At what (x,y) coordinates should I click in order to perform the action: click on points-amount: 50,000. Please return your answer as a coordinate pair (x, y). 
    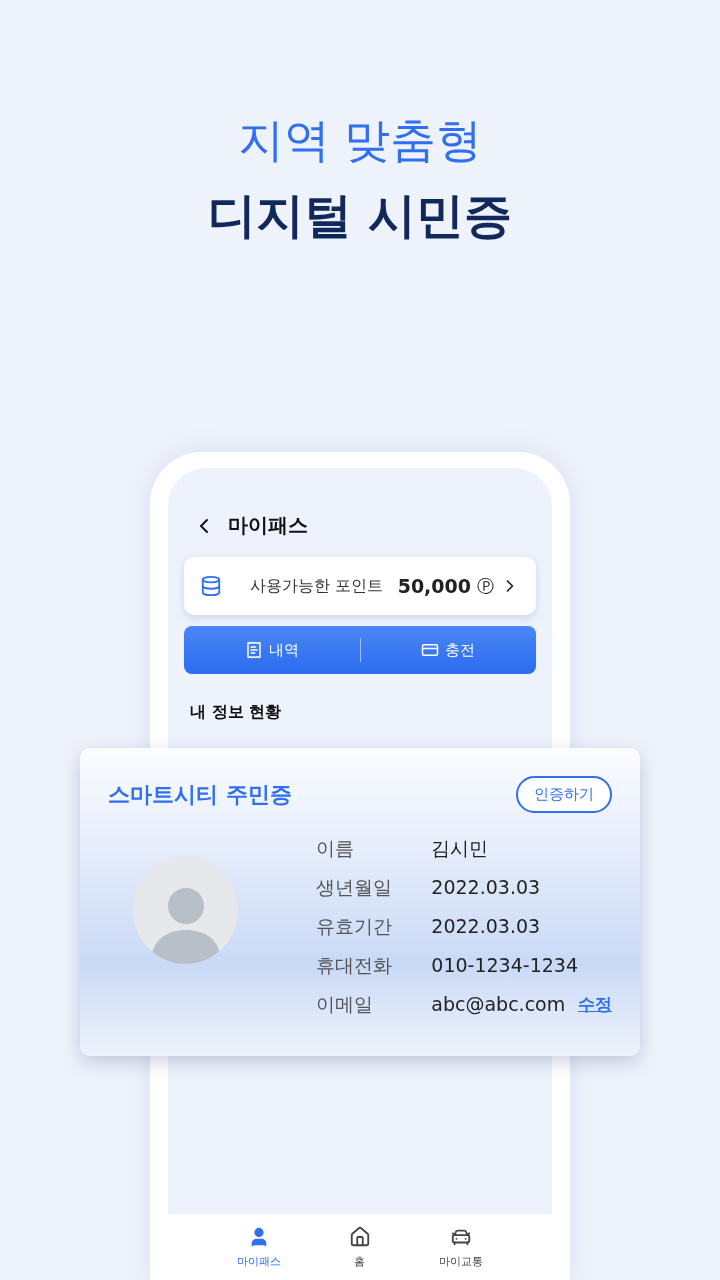
    Looking at the image, I should click on (434, 586).